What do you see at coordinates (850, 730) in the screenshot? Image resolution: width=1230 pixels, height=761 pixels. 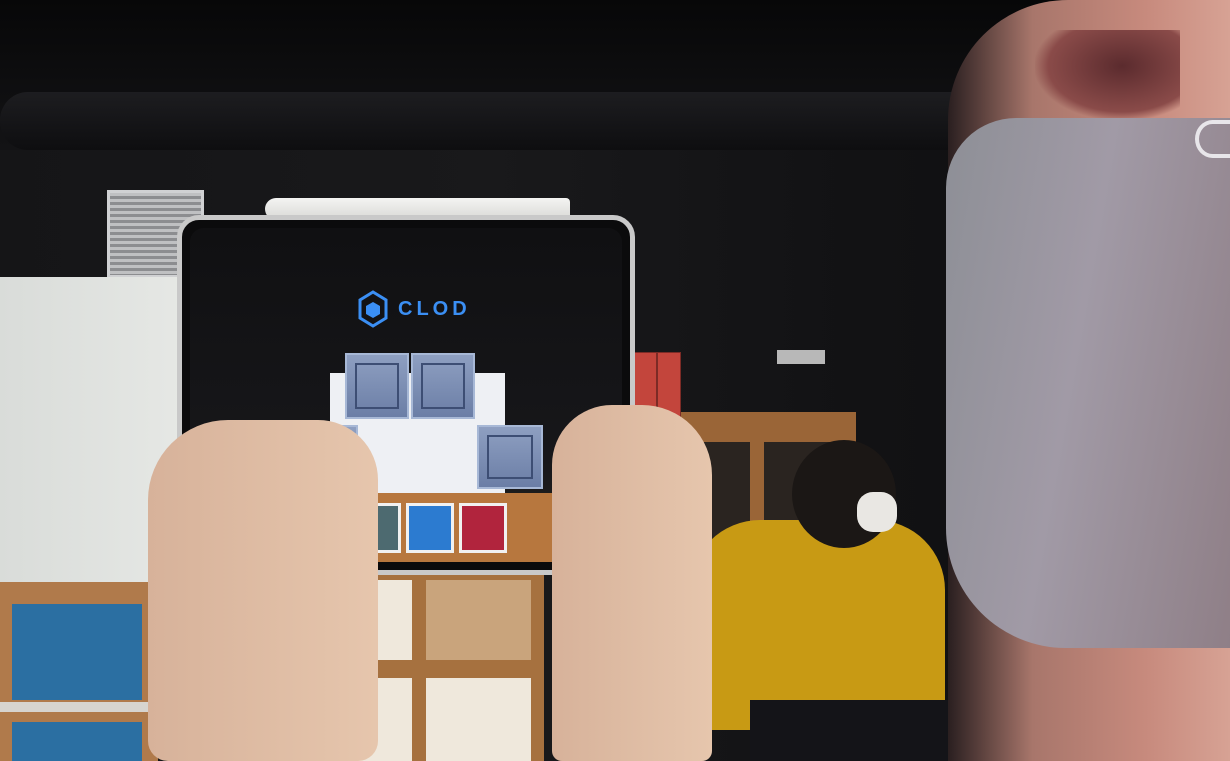 I see `chair` at bounding box center [850, 730].